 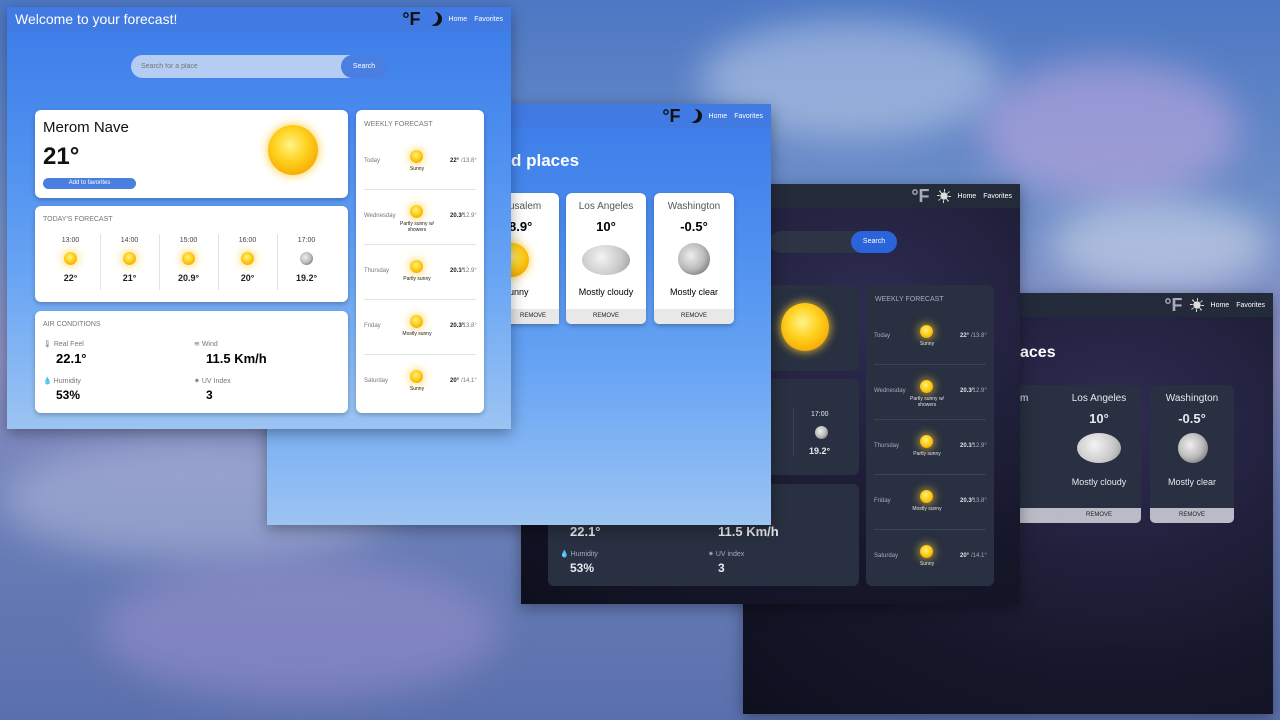 I want to click on todays-forecast-title: TODAY'S FORECAST, so click(x=78, y=219).